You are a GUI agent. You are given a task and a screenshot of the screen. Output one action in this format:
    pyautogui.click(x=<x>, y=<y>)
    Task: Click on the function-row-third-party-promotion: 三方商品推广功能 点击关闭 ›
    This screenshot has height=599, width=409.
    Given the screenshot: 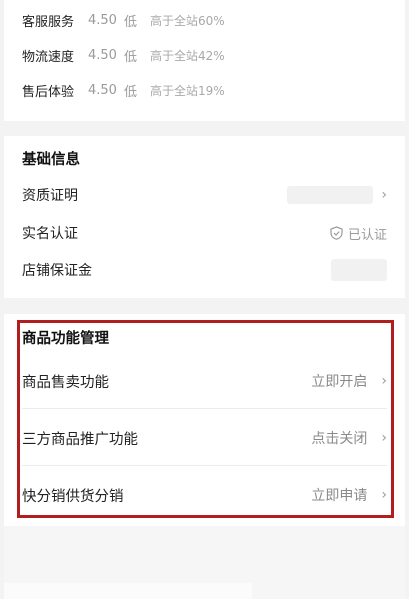 What is the action you would take?
    pyautogui.click(x=204, y=438)
    